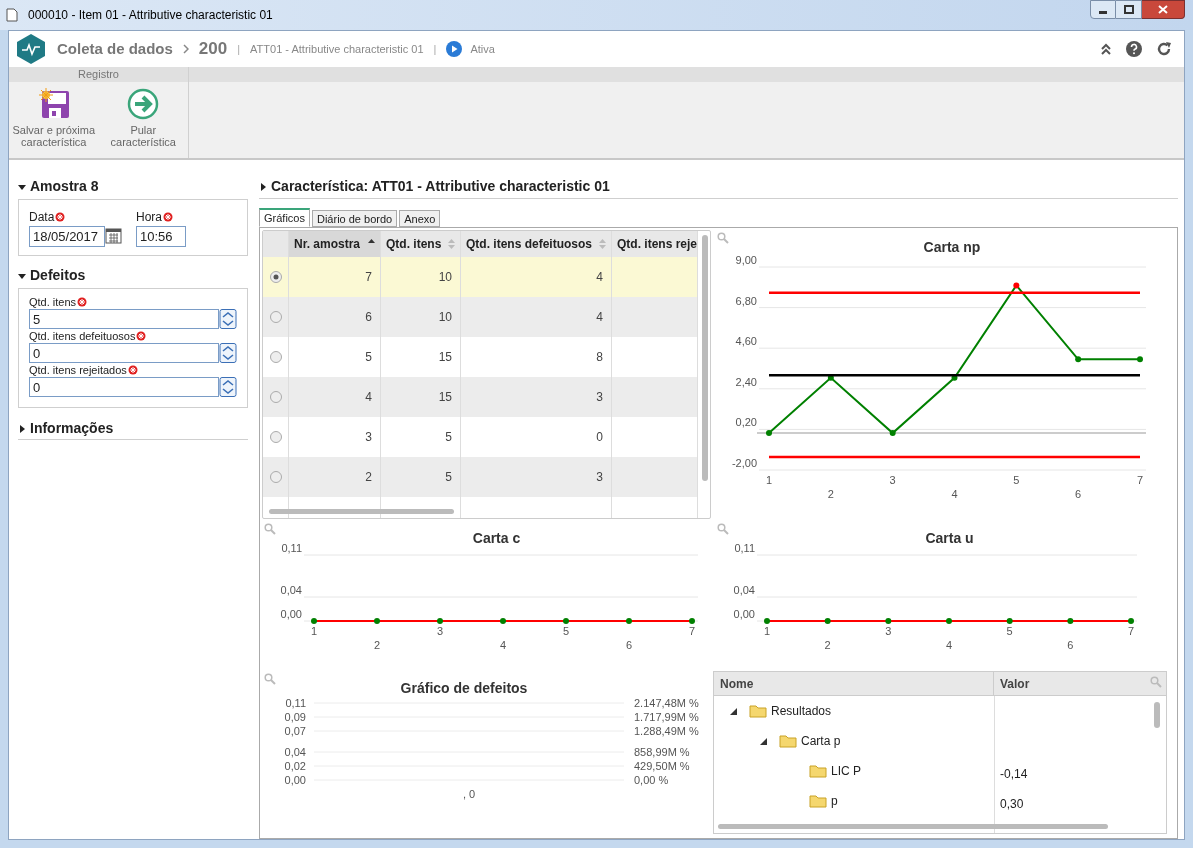 The image size is (1193, 848). Describe the element at coordinates (469, 794) in the screenshot. I see `tick-label: , 0` at that location.